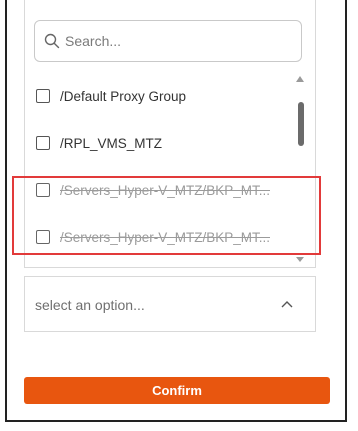 This screenshot has width=358, height=431. I want to click on scroll-up-arrow-icon, so click(300, 79).